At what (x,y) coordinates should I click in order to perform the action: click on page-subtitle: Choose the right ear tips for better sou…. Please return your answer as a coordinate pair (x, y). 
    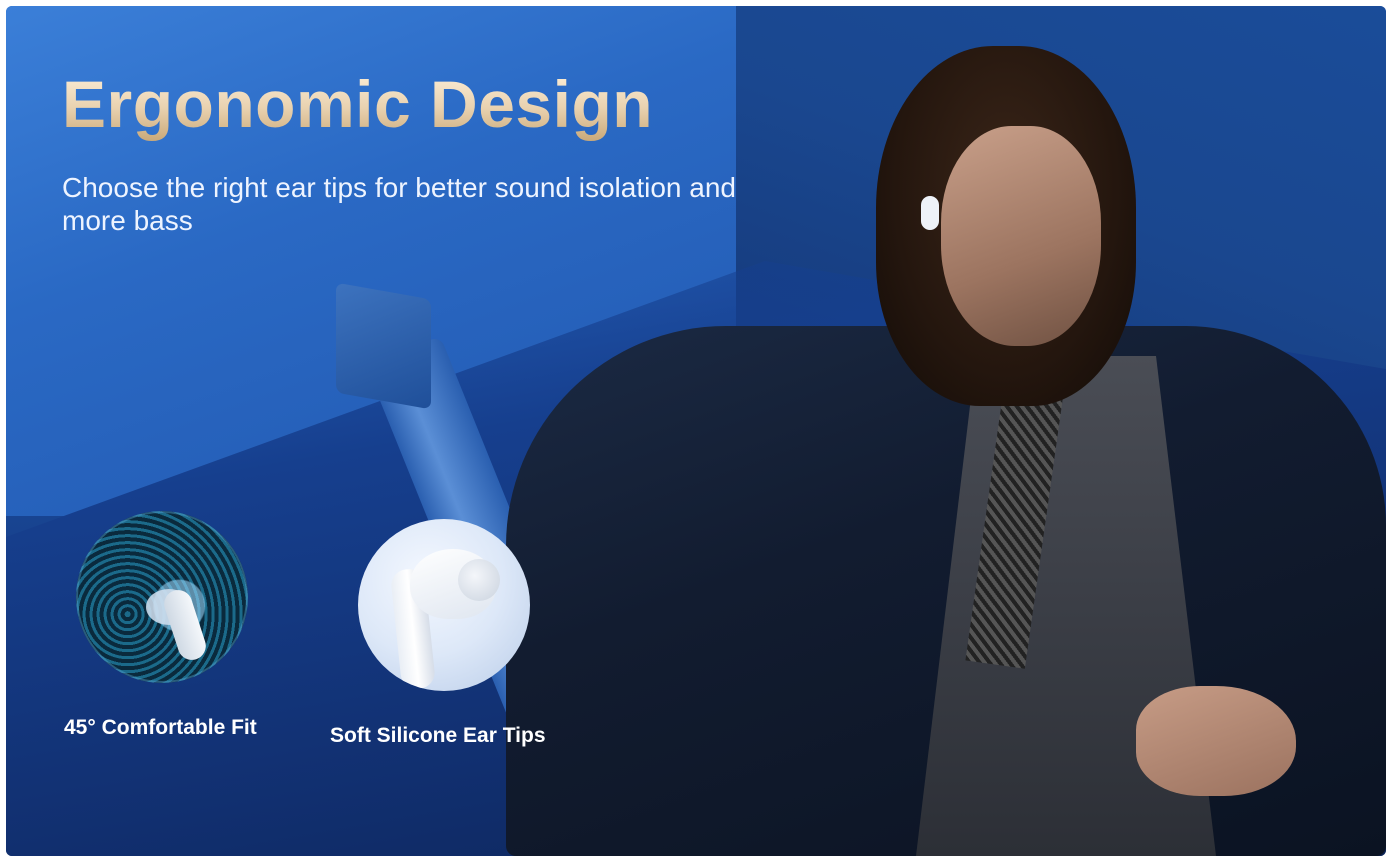
    Looking at the image, I should click on (399, 204).